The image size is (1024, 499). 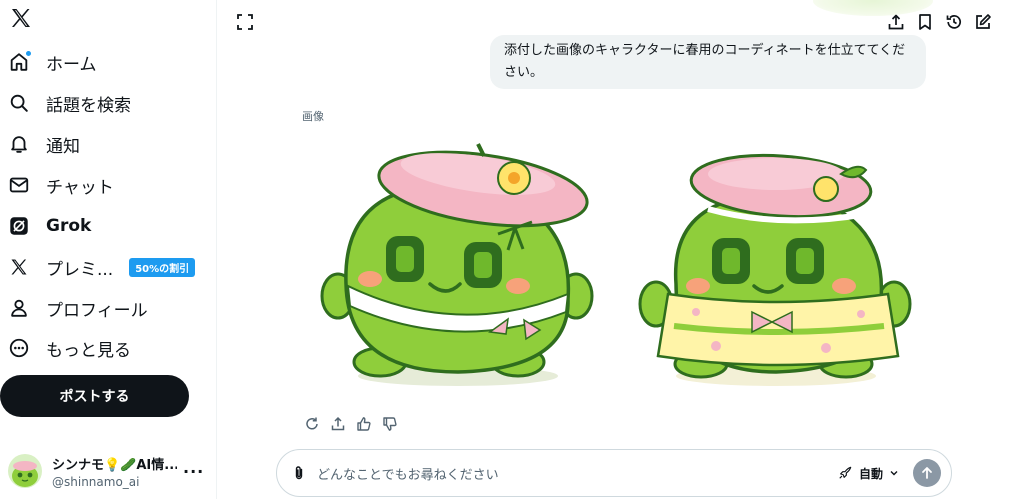 I want to click on account-switcher: シンナモ💡🥒AI情... @shinnamo_ai ···, so click(x=108, y=471).